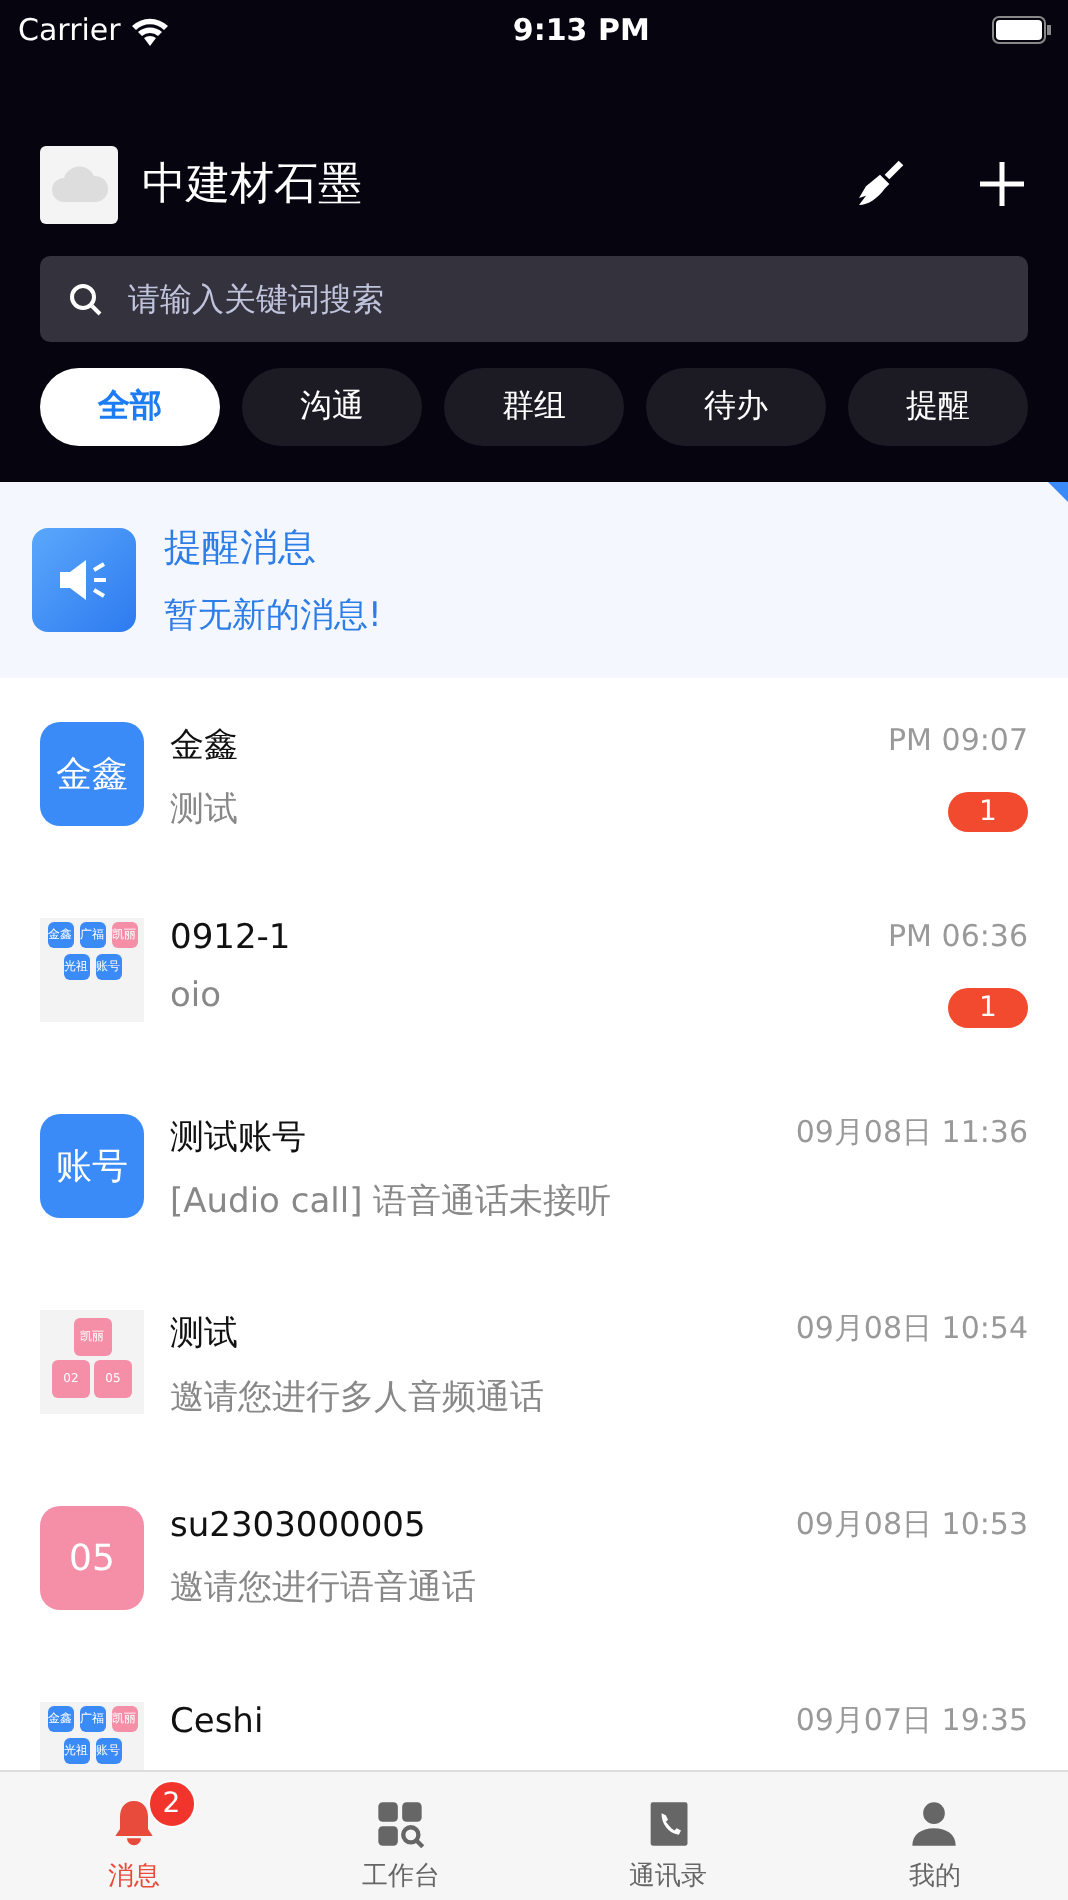 Image resolution: width=1068 pixels, height=1900 pixels. Describe the element at coordinates (534, 580) in the screenshot. I see `reminder-panel: 提醒消息 暂无新的消息!` at that location.